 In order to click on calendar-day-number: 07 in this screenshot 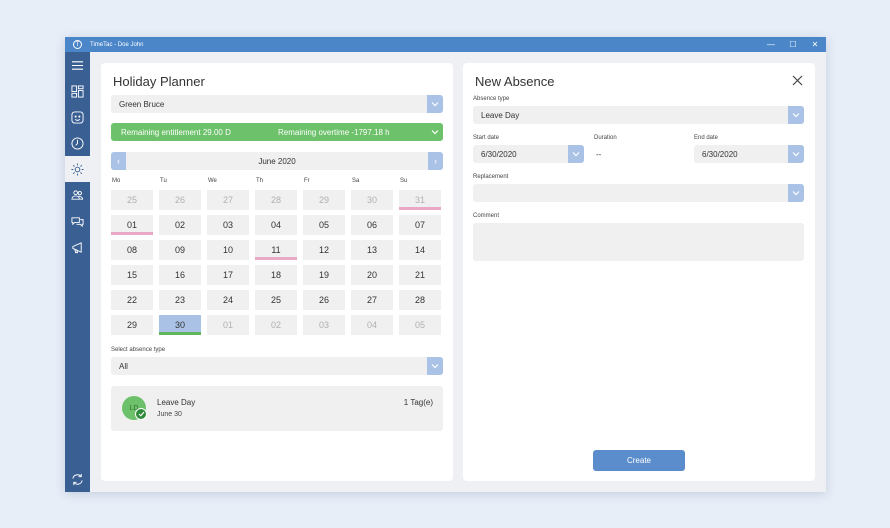, I will do `click(419, 225)`.